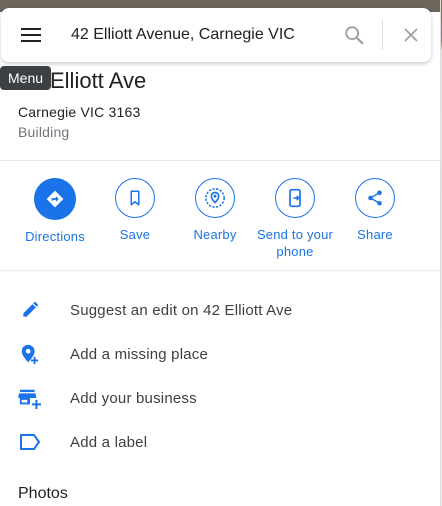 The width and height of the screenshot is (442, 506). Describe the element at coordinates (295, 219) in the screenshot. I see `send-to-phone-button: Send to your phone` at that location.